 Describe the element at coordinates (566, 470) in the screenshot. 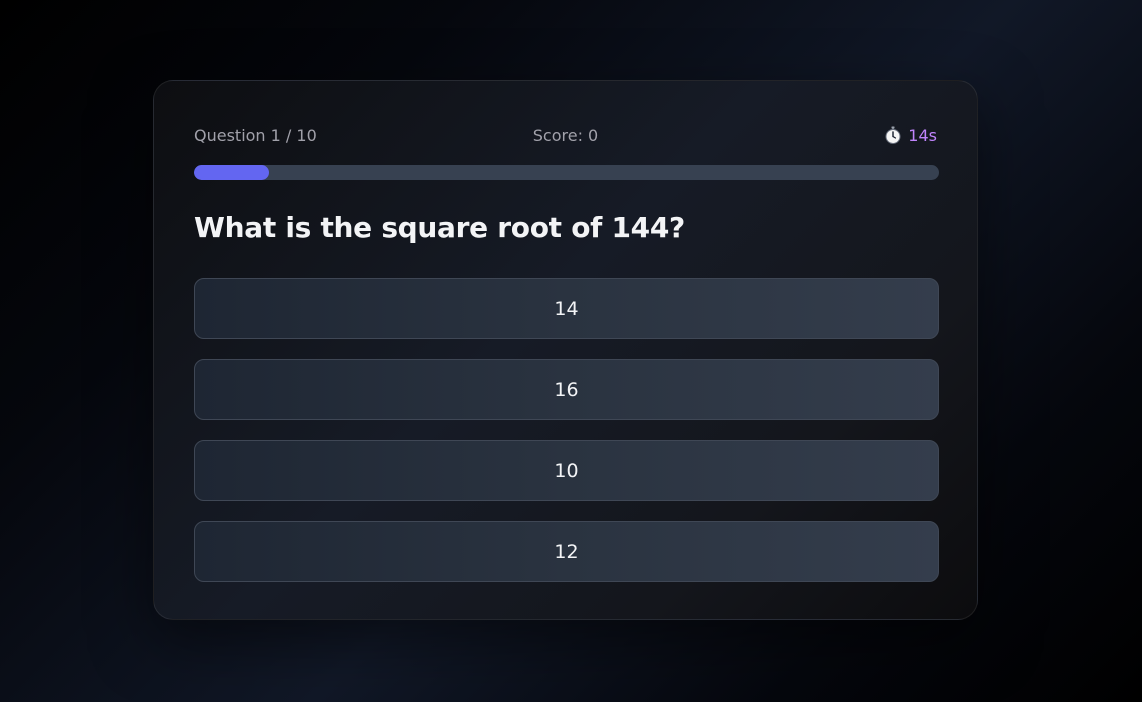

I see `answer-option-3: 10` at that location.